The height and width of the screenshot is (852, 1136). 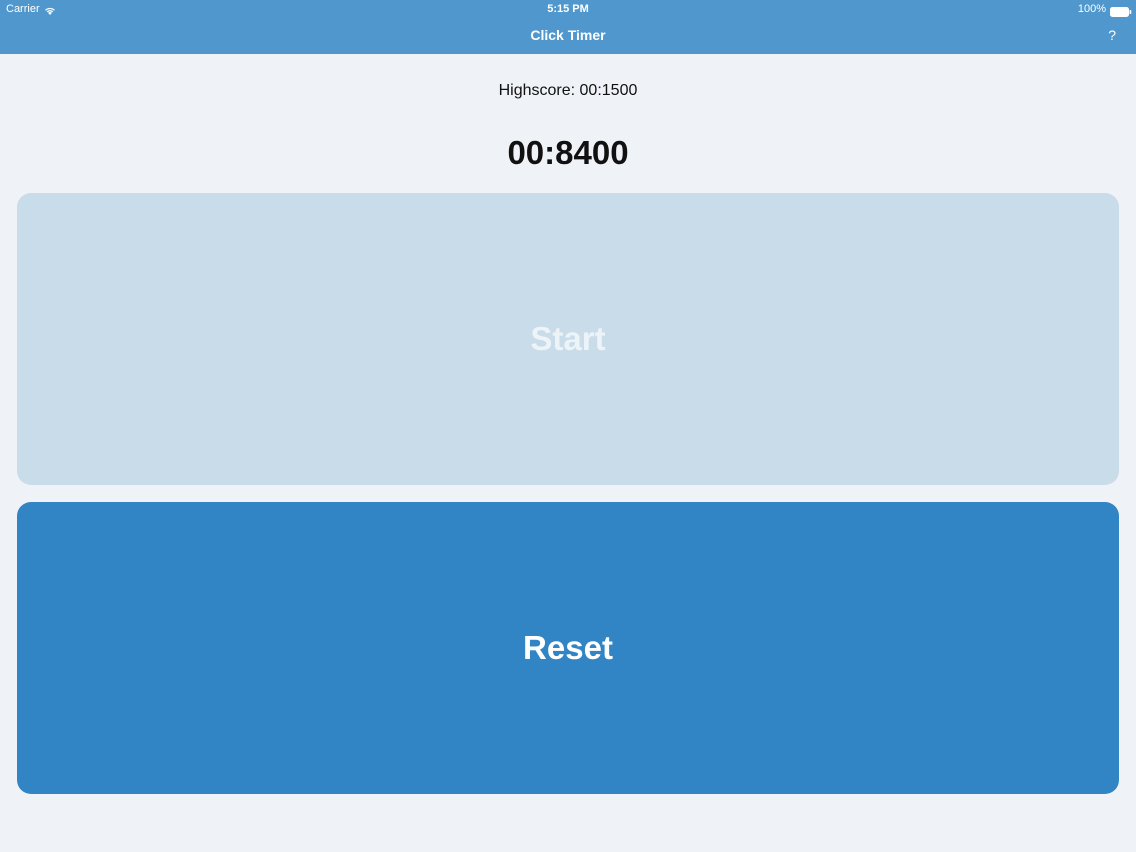 I want to click on status-time: 5:15 PM, so click(x=568, y=9).